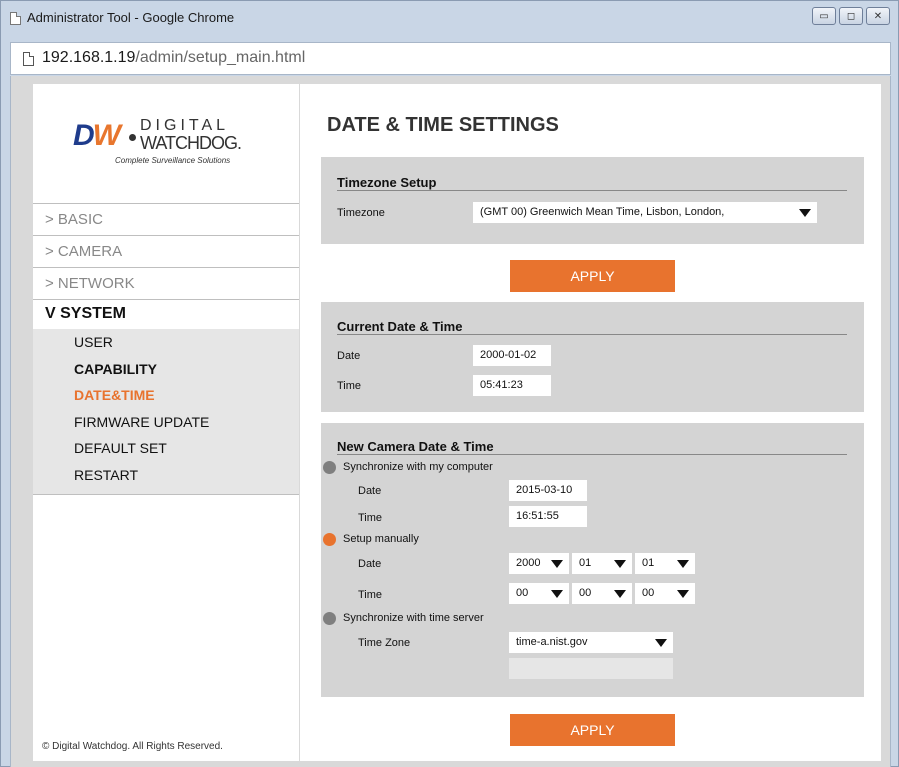  Describe the element at coordinates (84, 135) in the screenshot. I see `logo-mark-d: D` at that location.